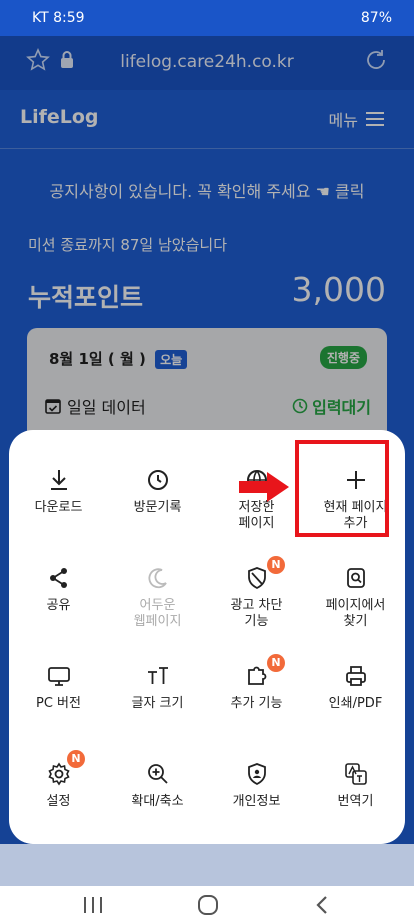 This screenshot has height=922, width=414. Describe the element at coordinates (58, 703) in the screenshot. I see `menu-item-label: PC 버전` at that location.